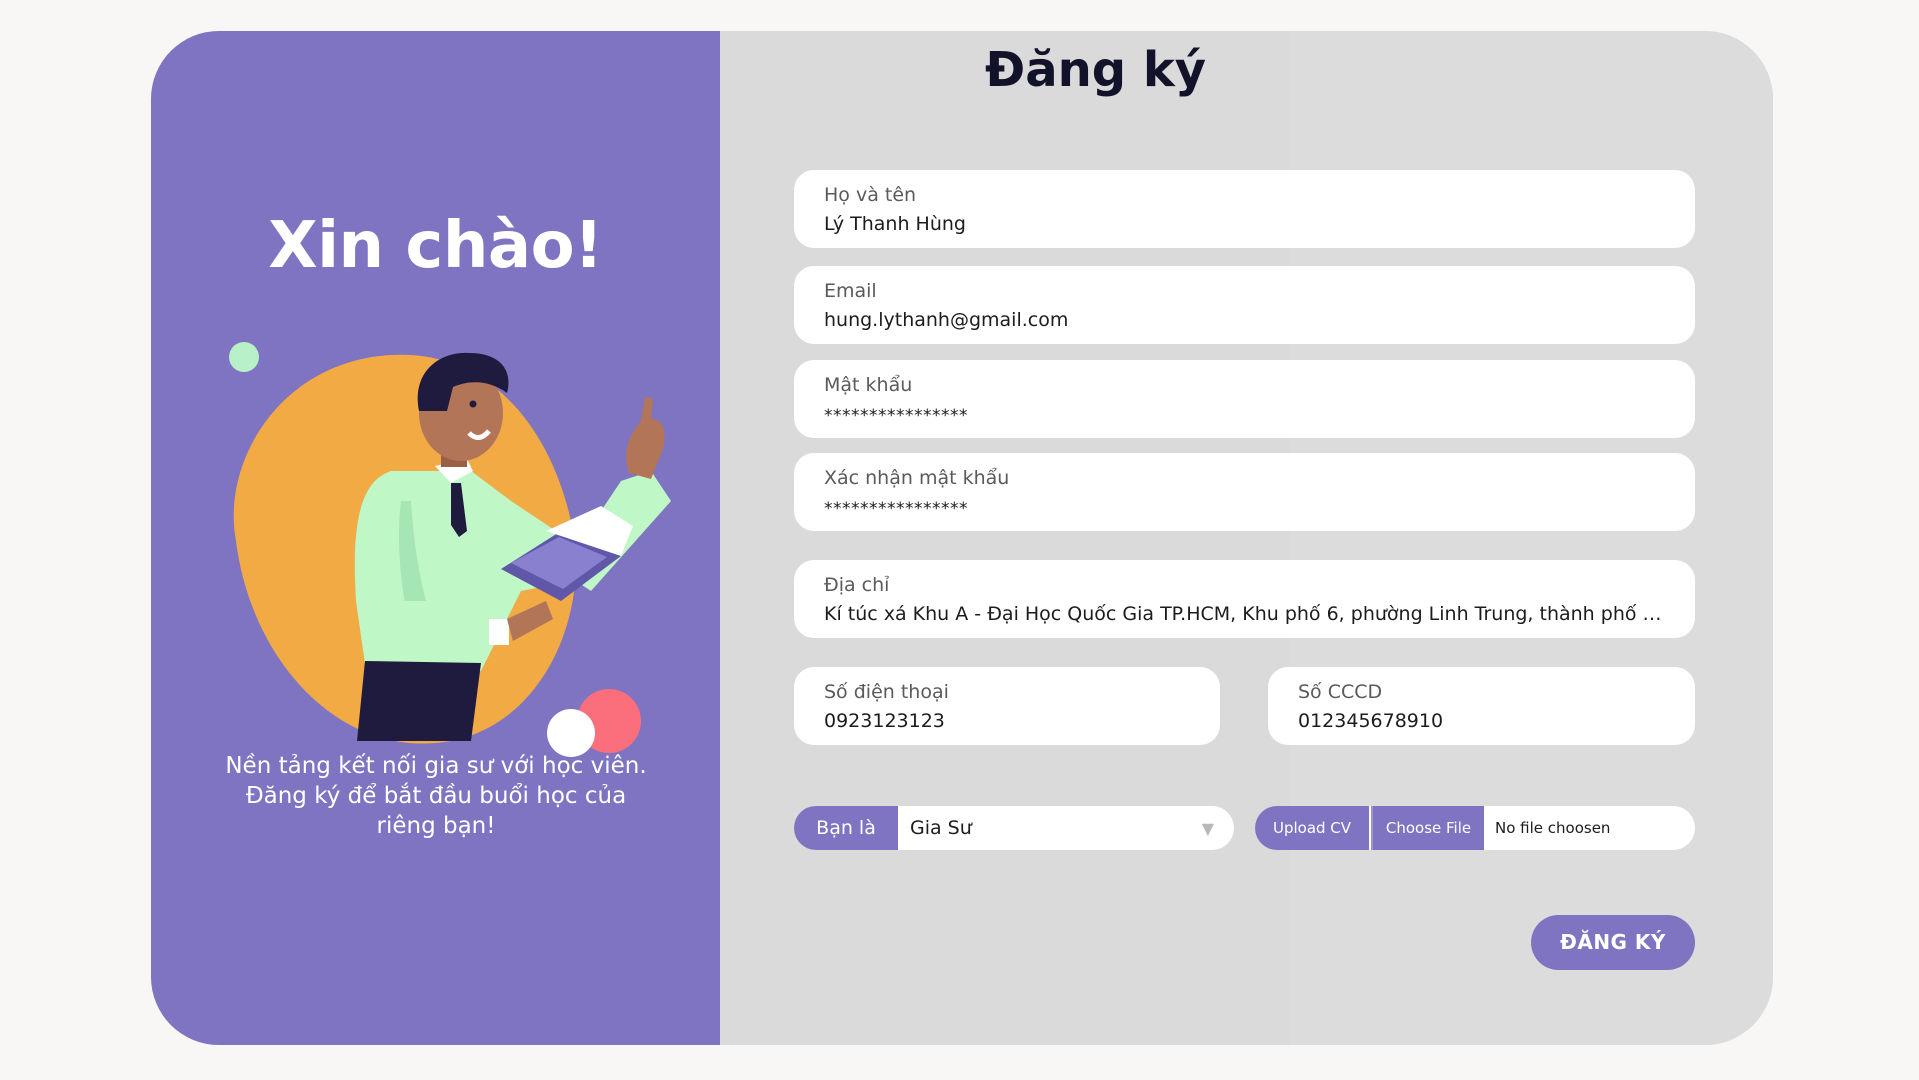 The height and width of the screenshot is (1080, 1919). What do you see at coordinates (1246, 509) in the screenshot?
I see `confirm-password-value: ****************` at bounding box center [1246, 509].